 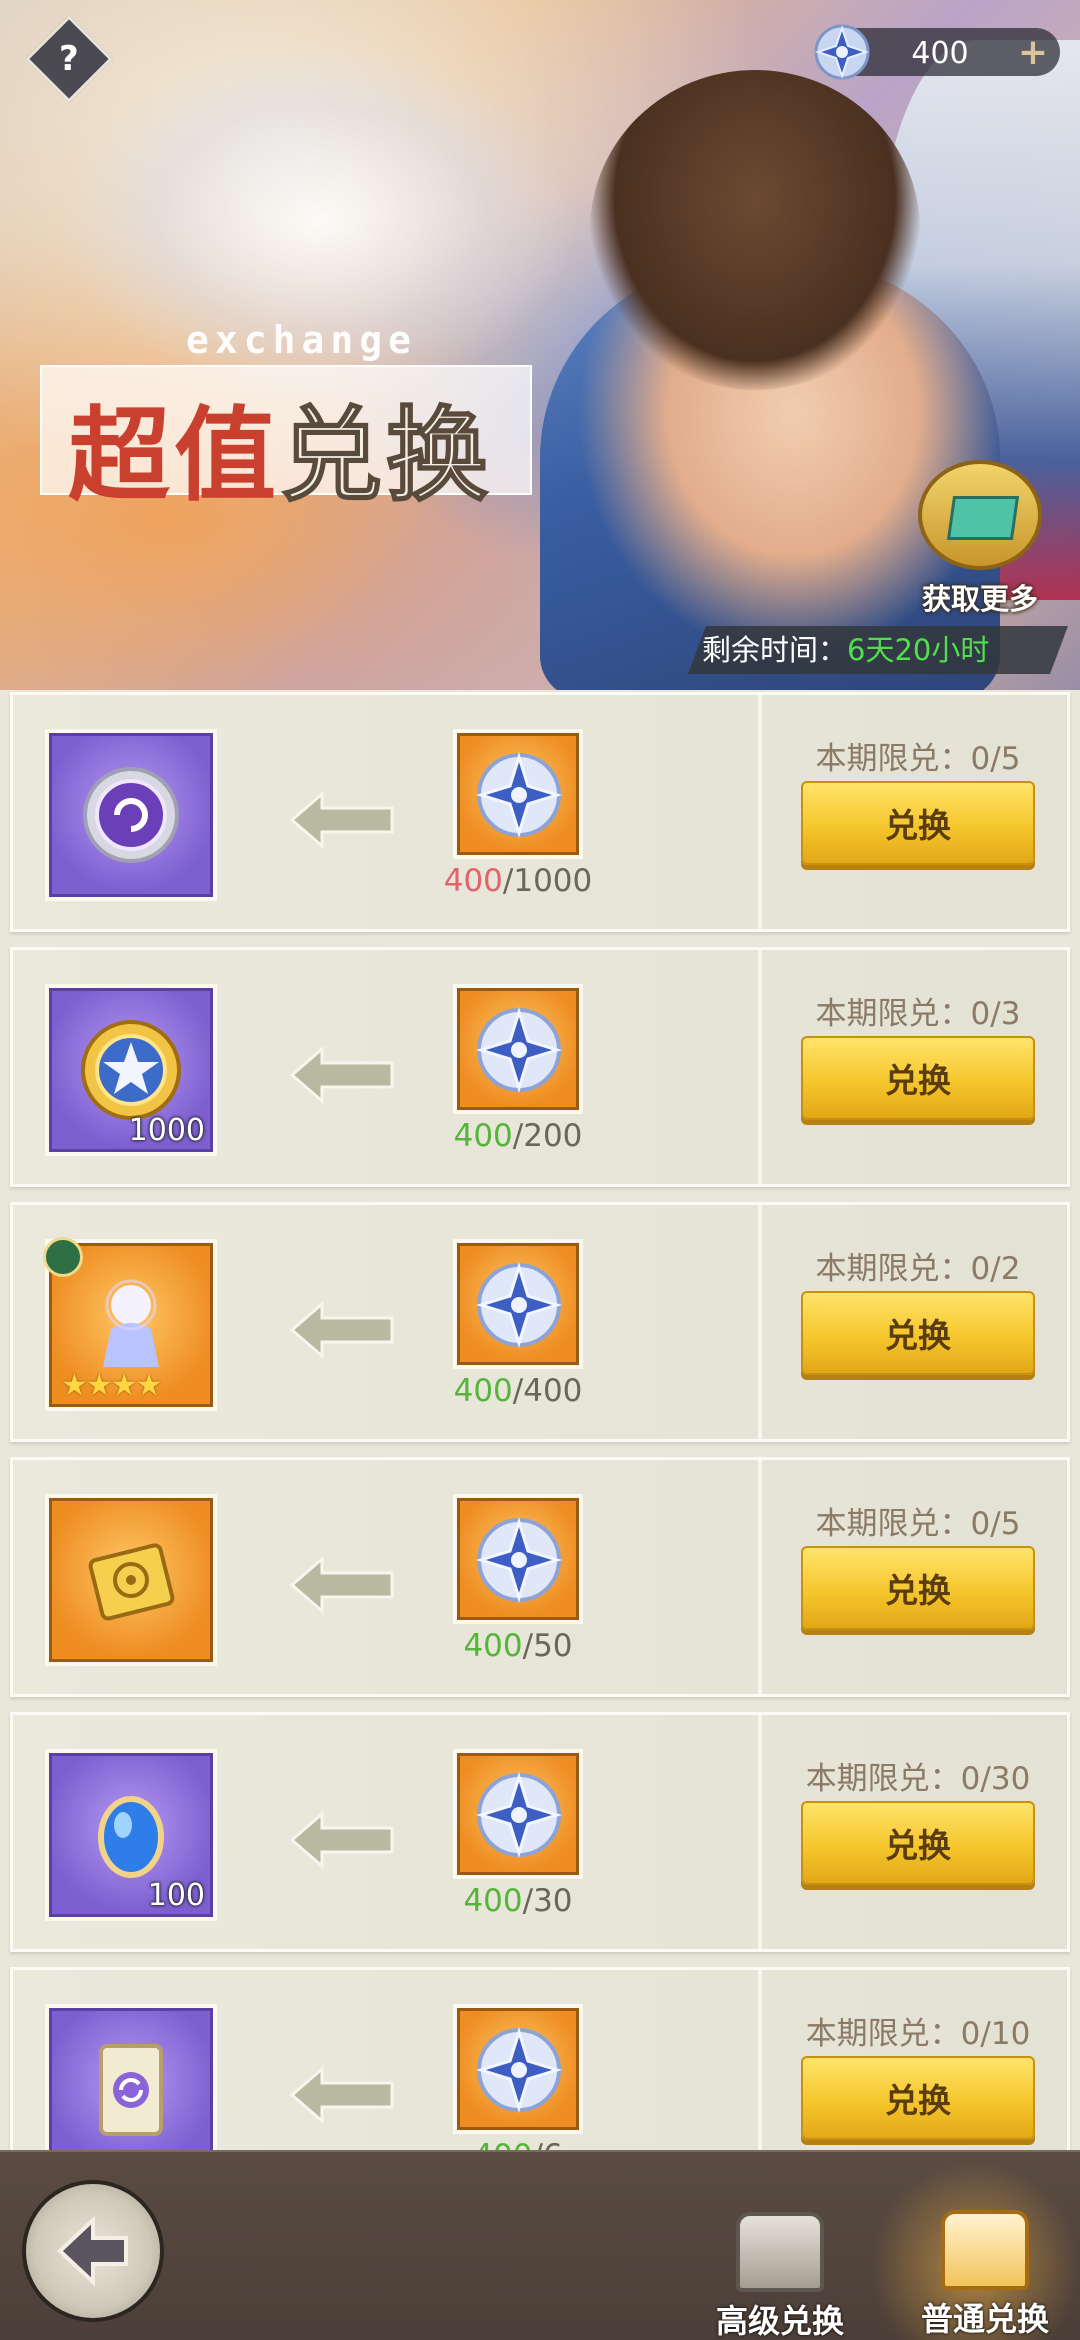 I want to click on gold-chest-icon, so click(x=985, y=2250).